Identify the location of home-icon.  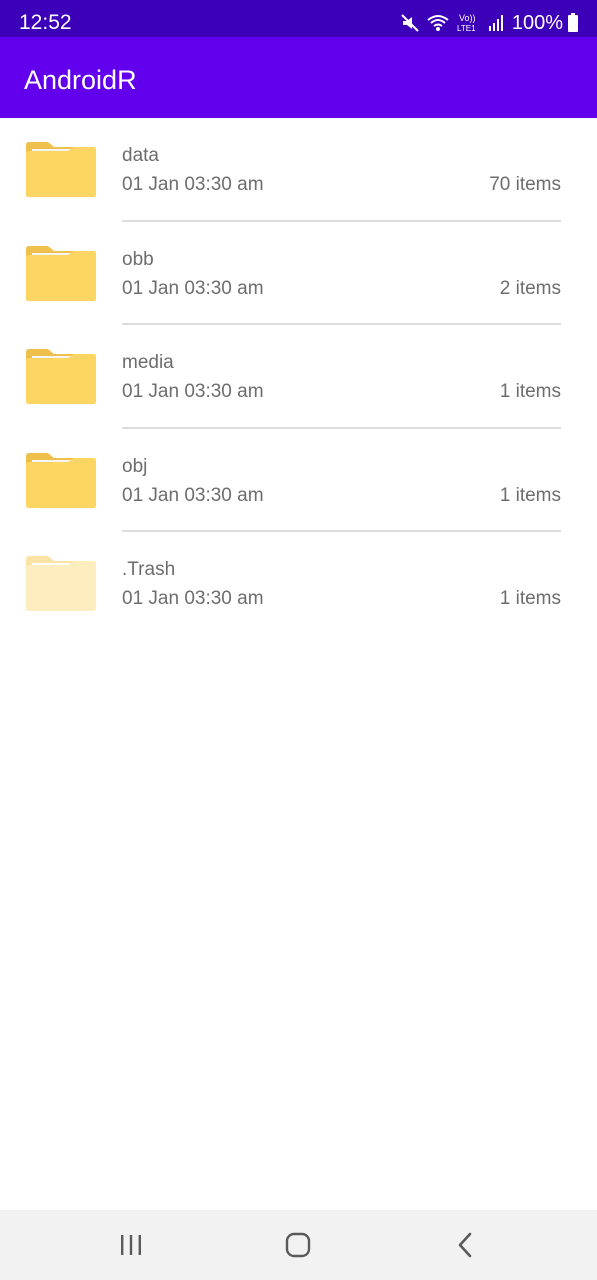
(298, 1245).